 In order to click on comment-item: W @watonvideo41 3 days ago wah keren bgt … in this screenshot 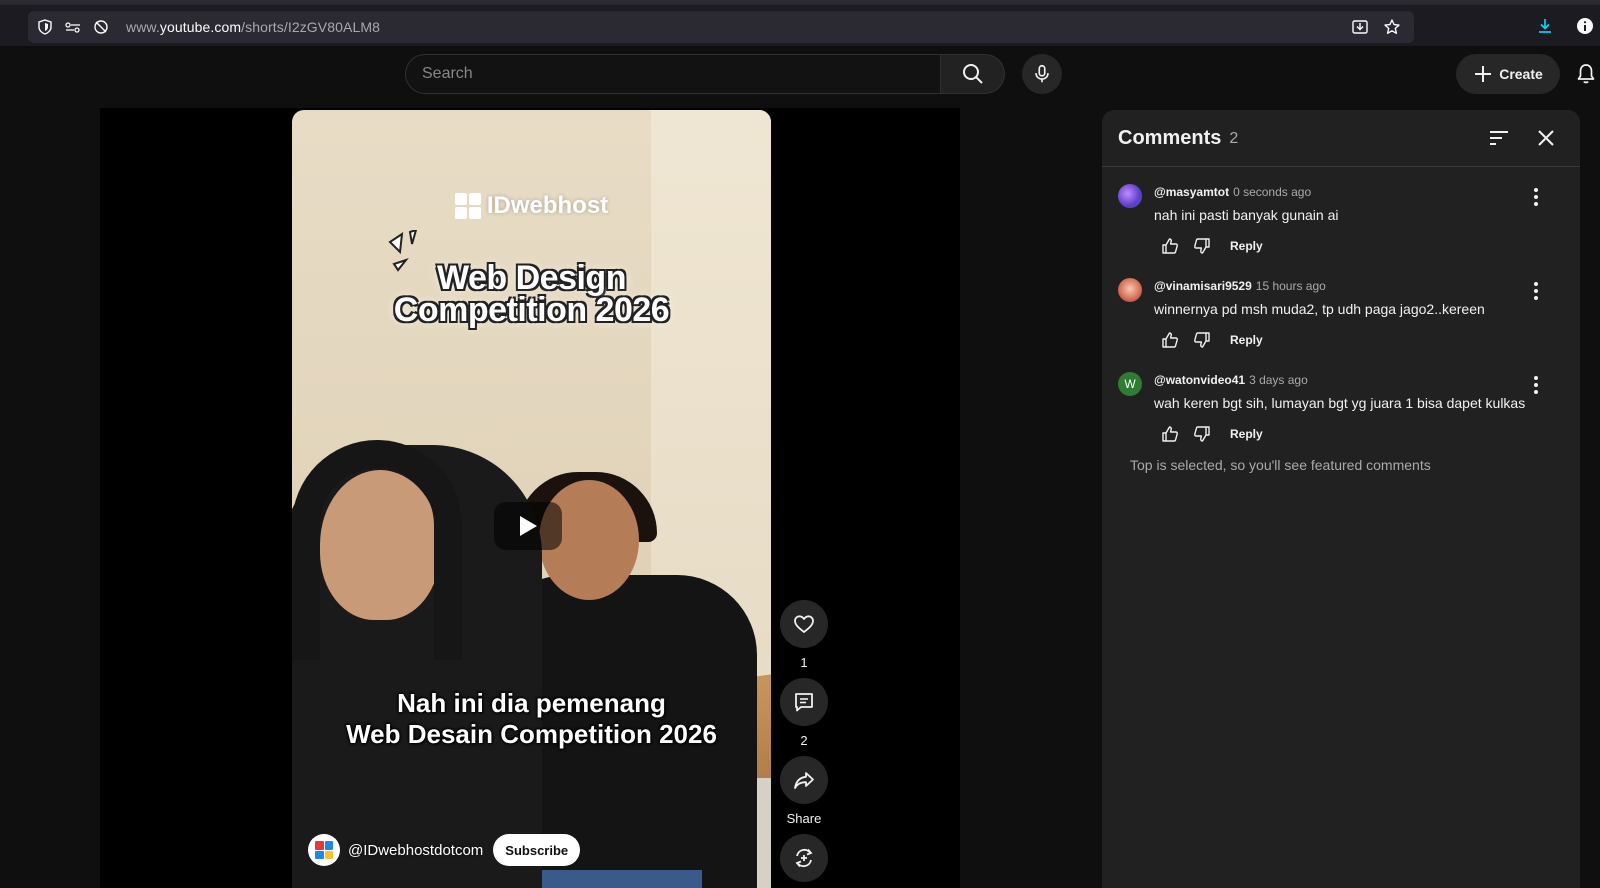, I will do `click(1341, 402)`.